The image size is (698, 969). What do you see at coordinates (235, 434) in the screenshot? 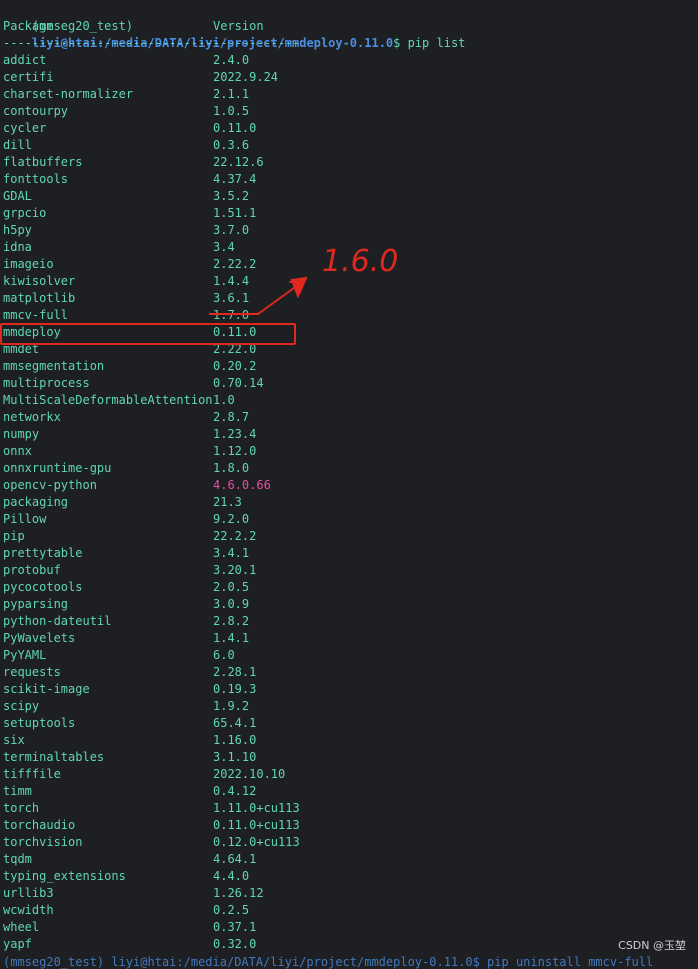
I see `package-version: 1.23.4` at bounding box center [235, 434].